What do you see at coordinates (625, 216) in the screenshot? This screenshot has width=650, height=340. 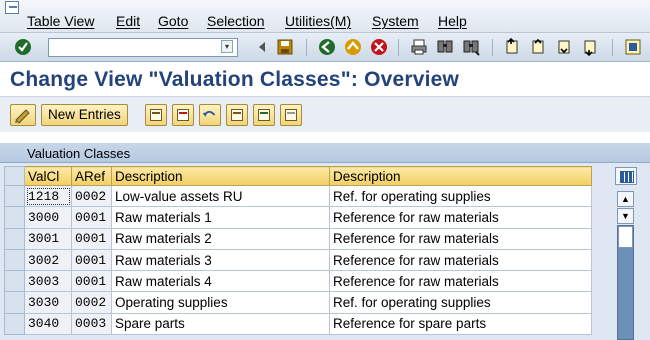 I see `scroll-down-button: ▼` at bounding box center [625, 216].